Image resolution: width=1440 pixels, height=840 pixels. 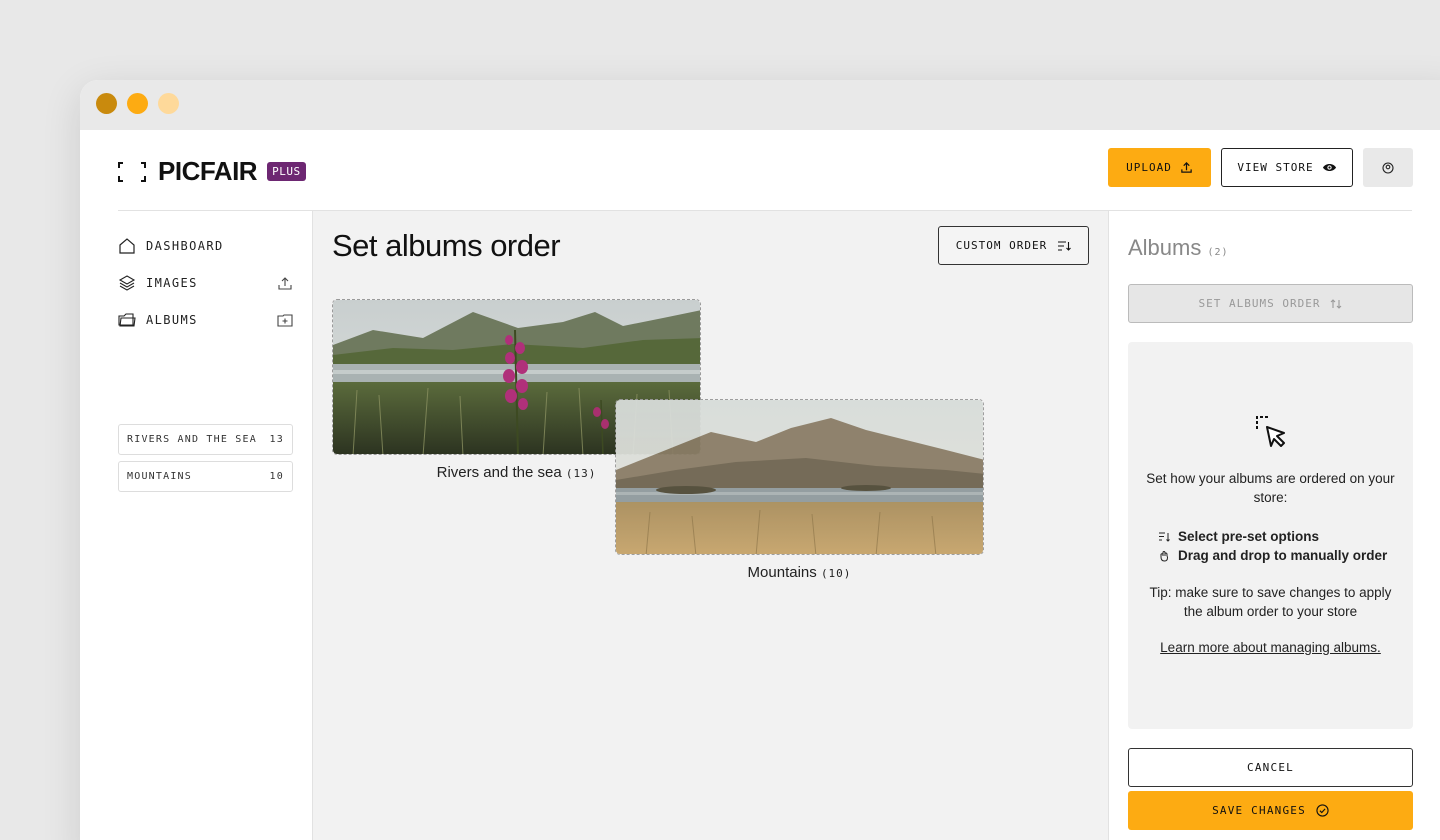 I want to click on album-name: RIVERS AND THE SEA, so click(x=192, y=439).